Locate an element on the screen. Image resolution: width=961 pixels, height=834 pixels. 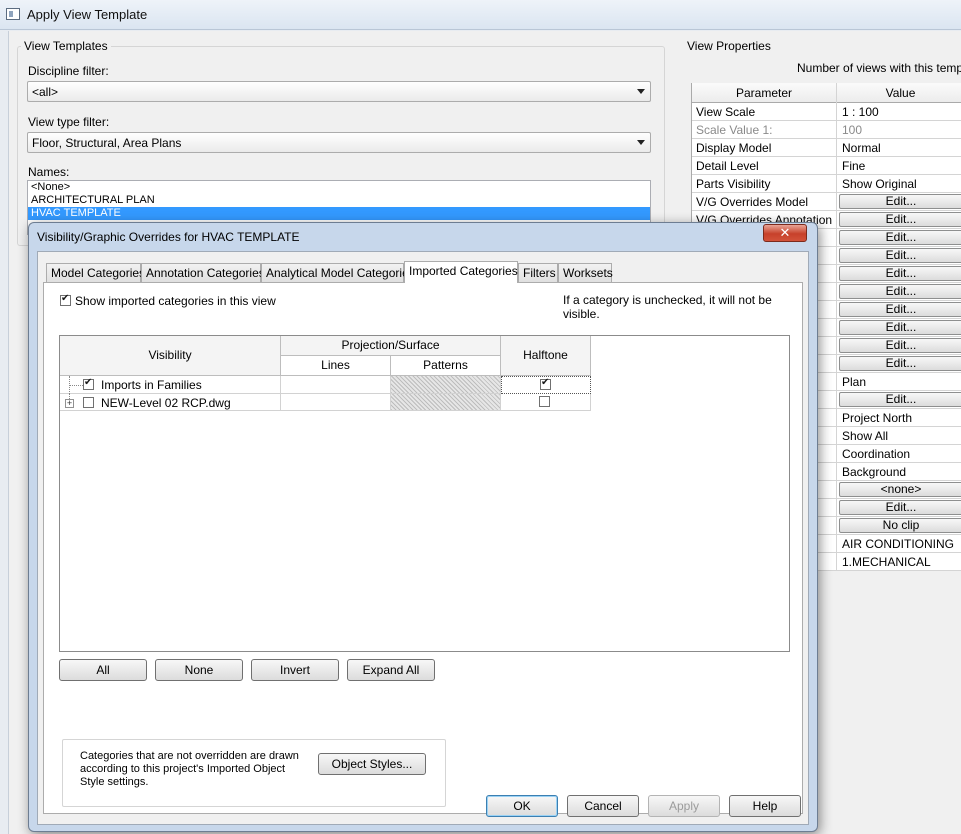
discipline-filter-label: Discipline filter: is located at coordinates (68, 71).